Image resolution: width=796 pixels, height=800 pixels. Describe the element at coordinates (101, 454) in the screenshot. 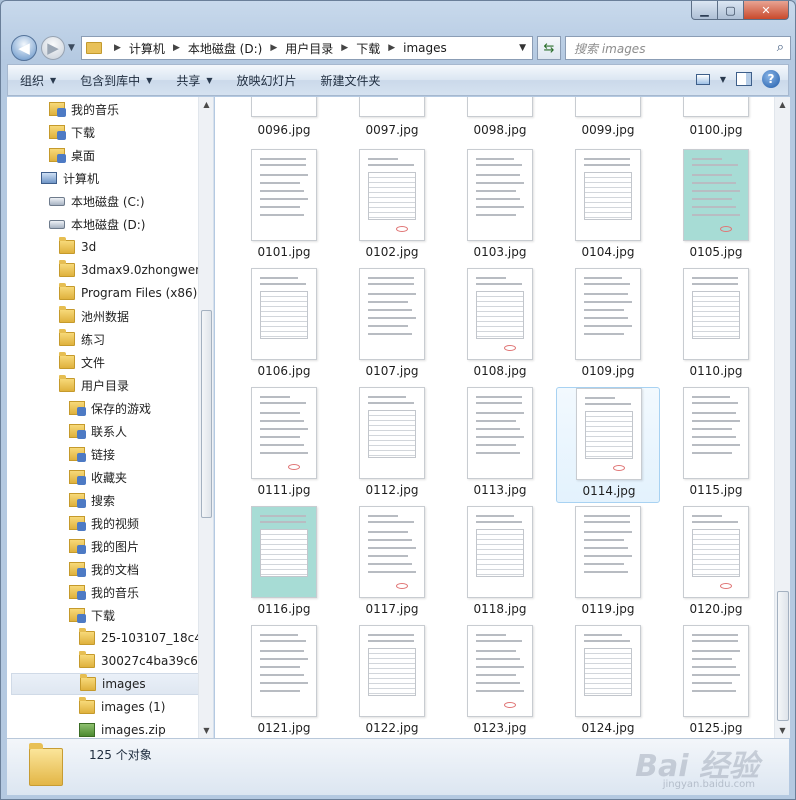

I see `nav-tree-item: 链接` at that location.